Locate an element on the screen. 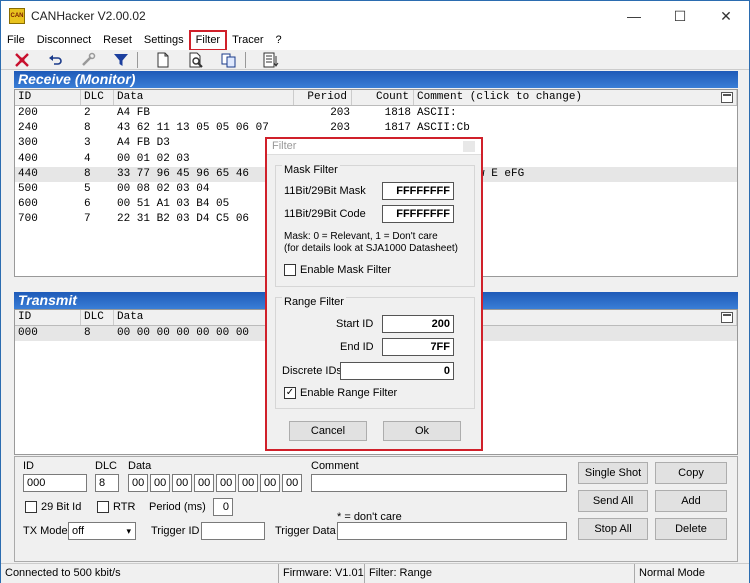  period-input: 0 is located at coordinates (223, 507).